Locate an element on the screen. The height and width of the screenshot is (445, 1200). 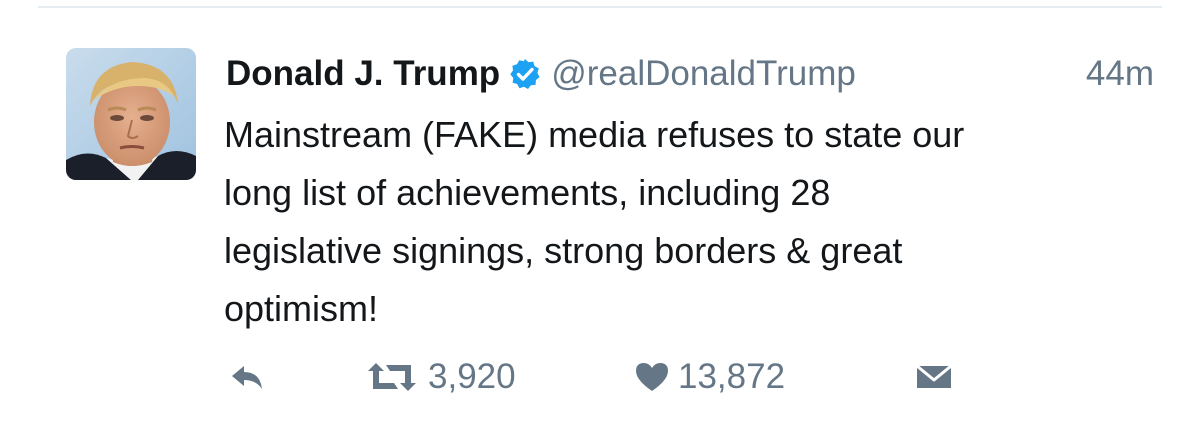
retweet-button: 3,920 is located at coordinates (440, 377).